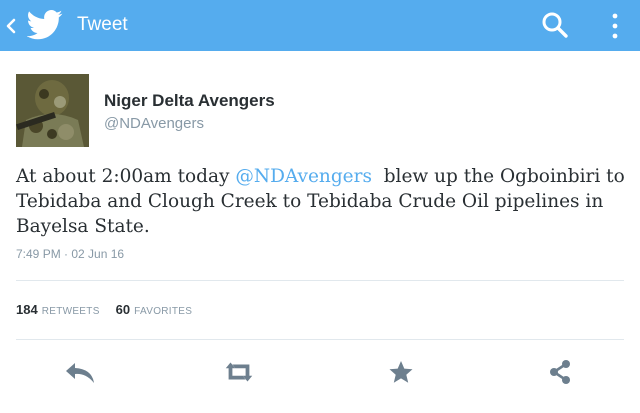 This screenshot has width=640, height=413. I want to click on share-icon, so click(560, 372).